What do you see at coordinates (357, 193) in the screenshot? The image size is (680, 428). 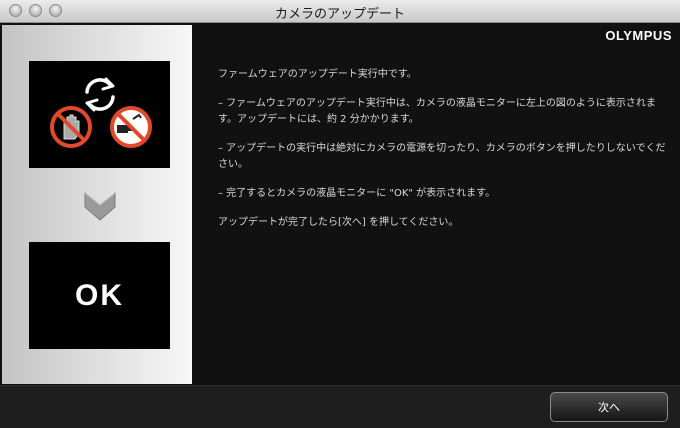 I see `instruction-line: – 完了するとカメラの液晶モニターに "OK" が表示されます。` at bounding box center [357, 193].